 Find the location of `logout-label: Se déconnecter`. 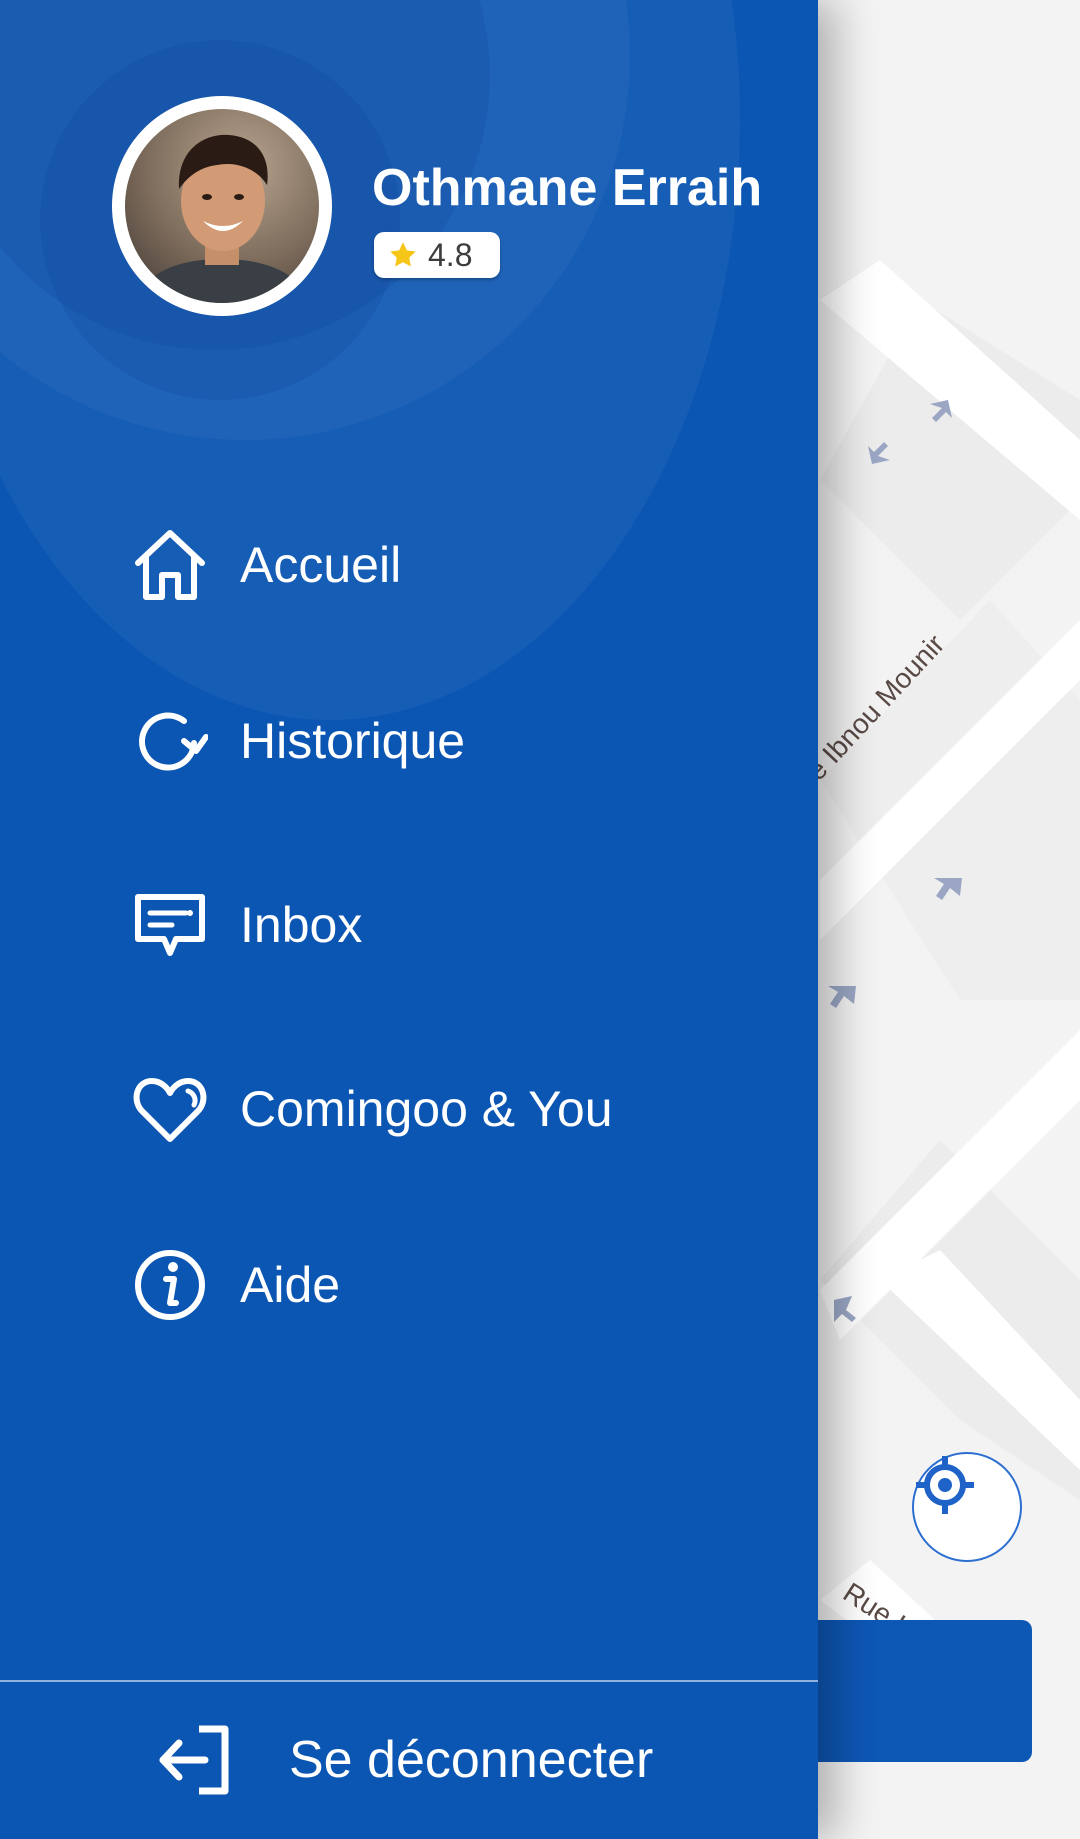

logout-label: Se déconnecter is located at coordinates (471, 1760).